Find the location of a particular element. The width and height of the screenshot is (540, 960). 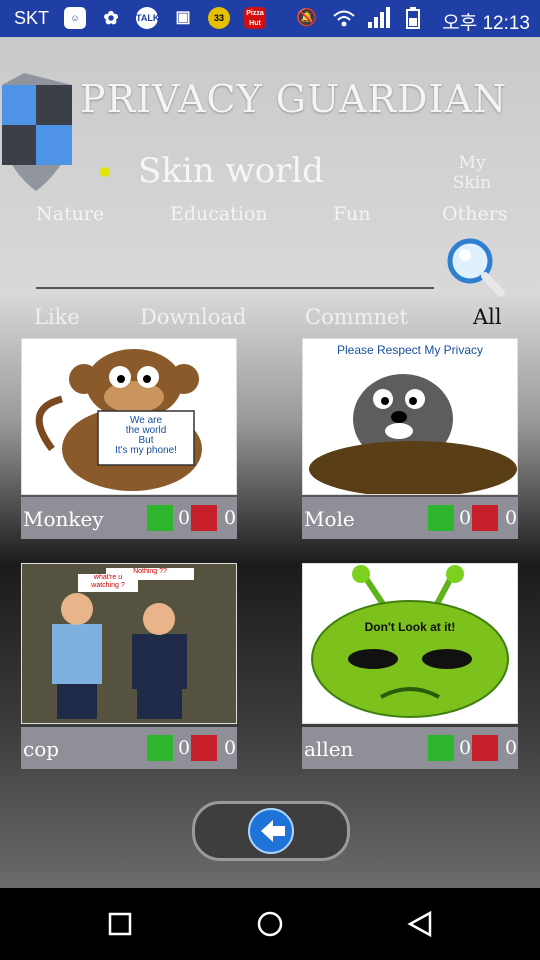

my-skin-button: My Skin is located at coordinates (472, 173).